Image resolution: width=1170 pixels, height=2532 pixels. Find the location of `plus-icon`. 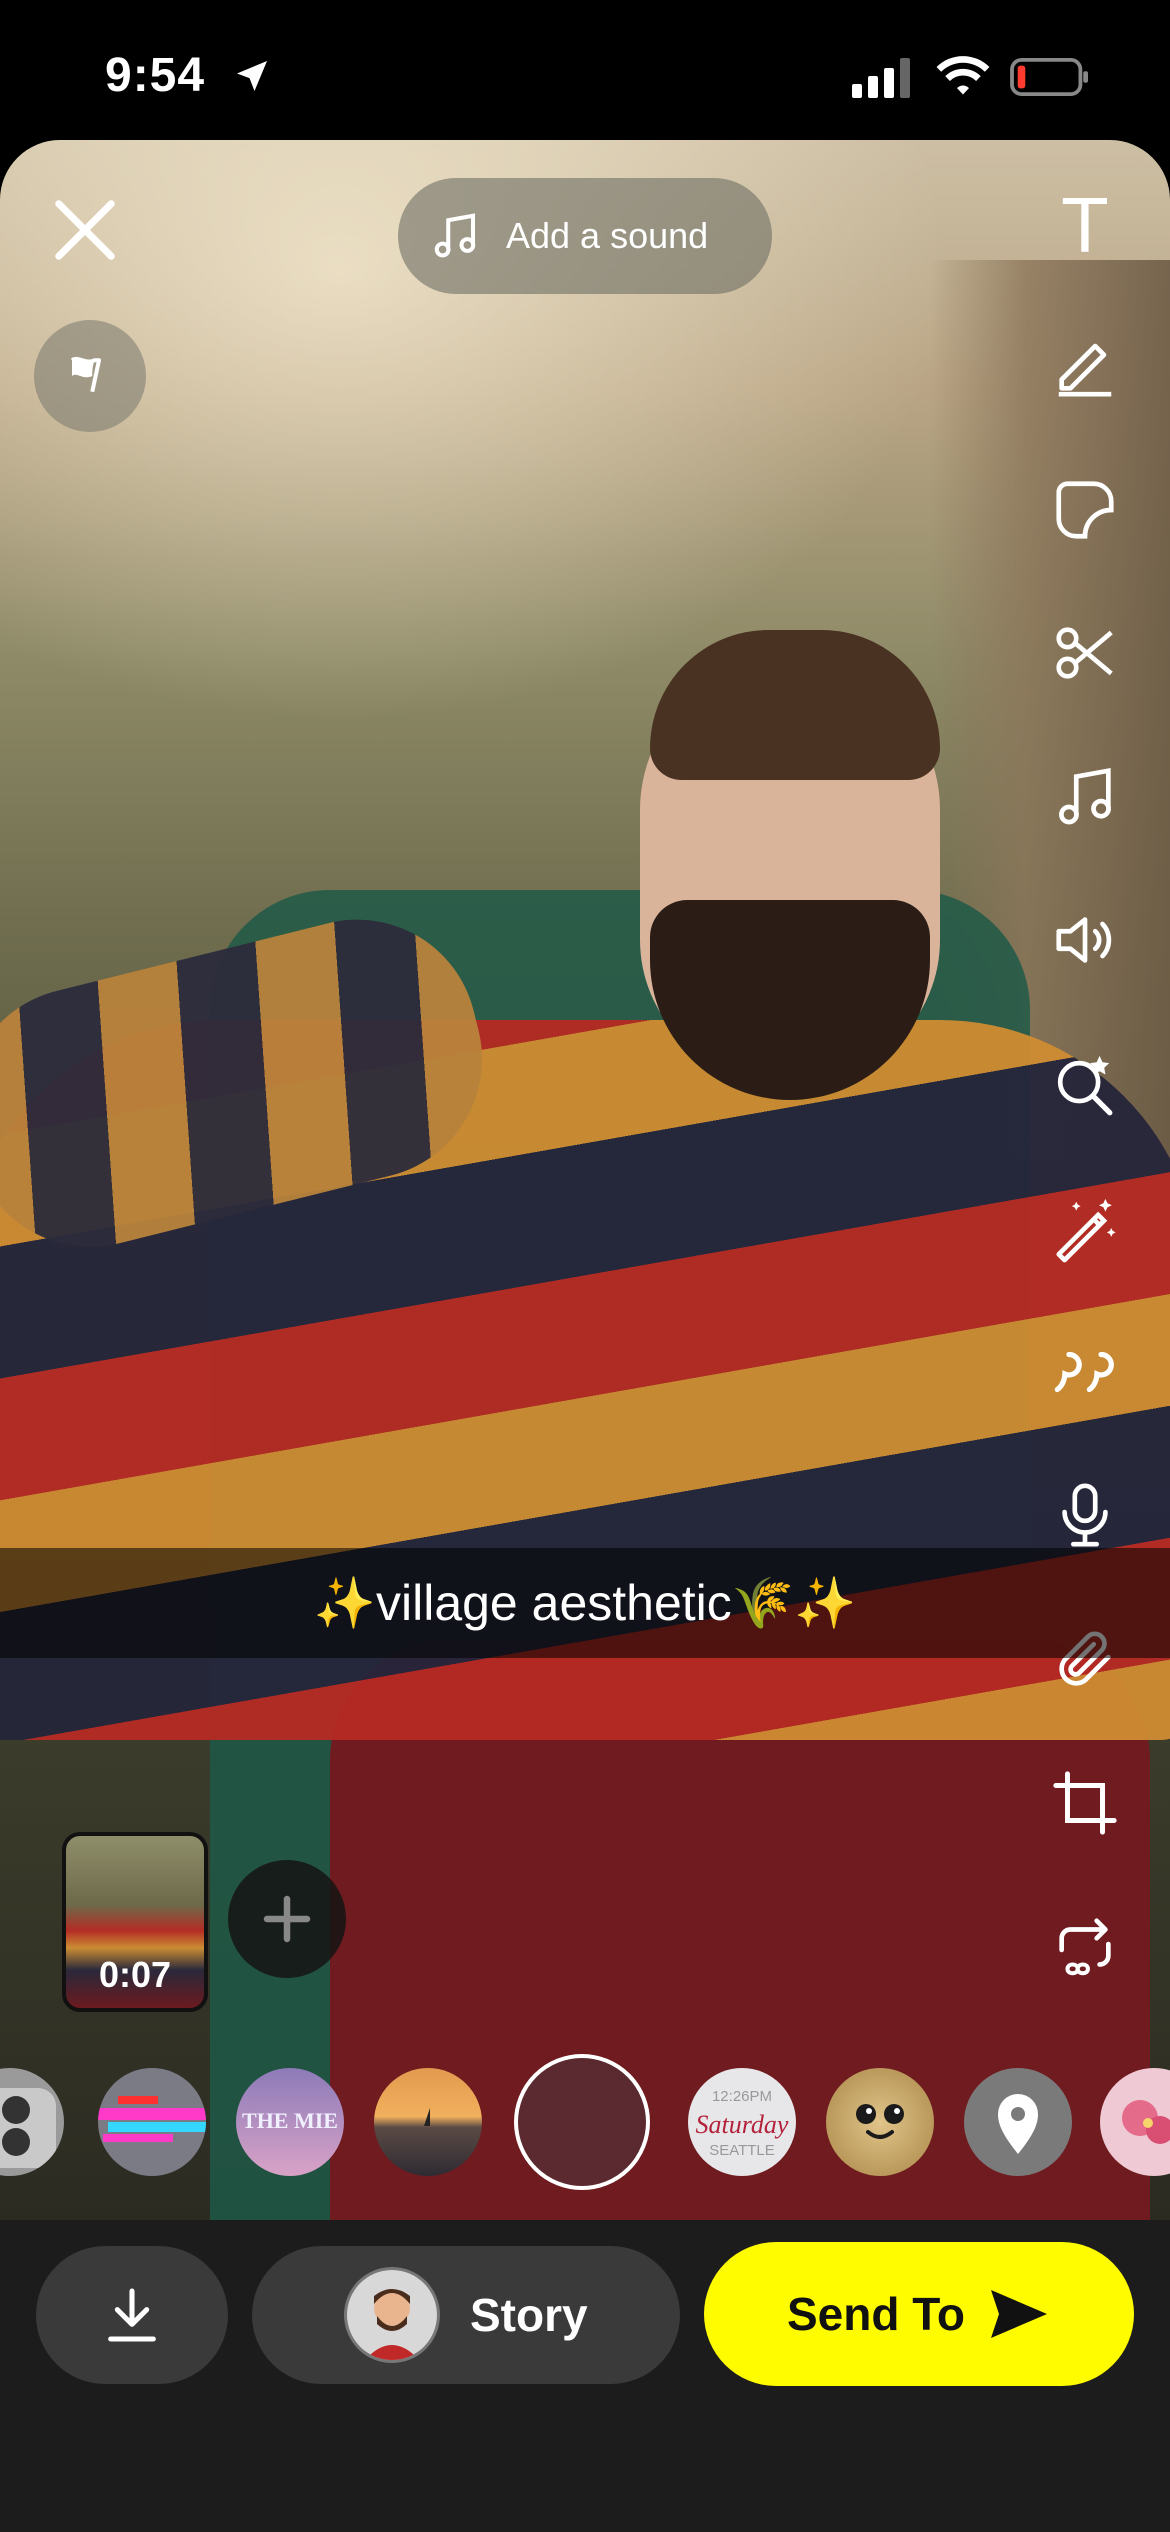

plus-icon is located at coordinates (287, 1919).